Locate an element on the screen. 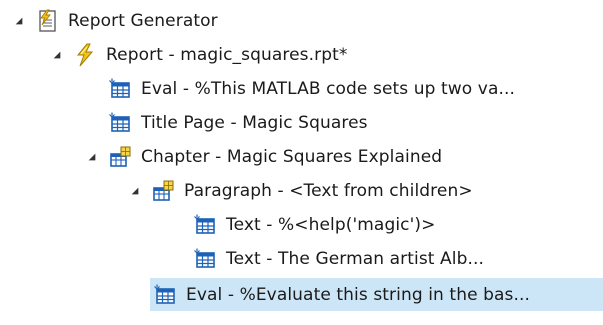 The height and width of the screenshot is (325, 603). tree-node-text-help: Text - %<help('magic')> is located at coordinates (314, 224).